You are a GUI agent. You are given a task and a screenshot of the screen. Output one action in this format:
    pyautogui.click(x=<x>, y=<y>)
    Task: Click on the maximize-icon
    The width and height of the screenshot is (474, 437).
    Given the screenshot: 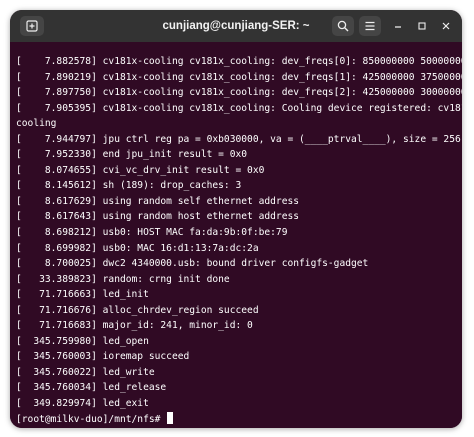 What is the action you would take?
    pyautogui.click(x=422, y=26)
    